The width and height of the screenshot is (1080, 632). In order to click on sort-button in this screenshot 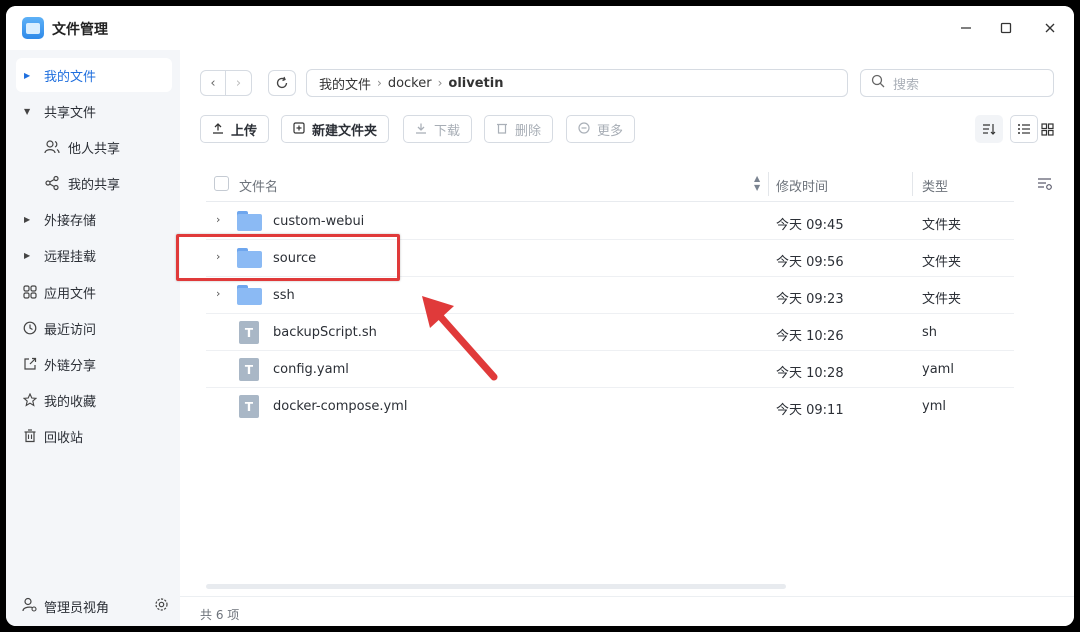, I will do `click(989, 129)`.